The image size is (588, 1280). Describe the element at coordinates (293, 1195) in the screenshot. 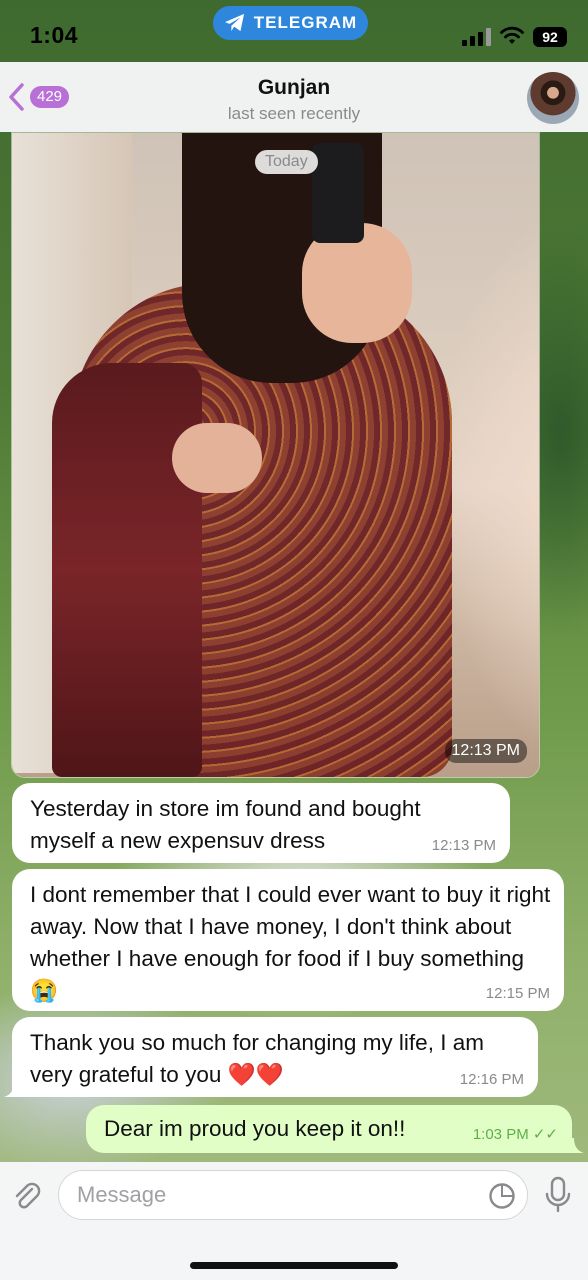

I see `message-input` at that location.